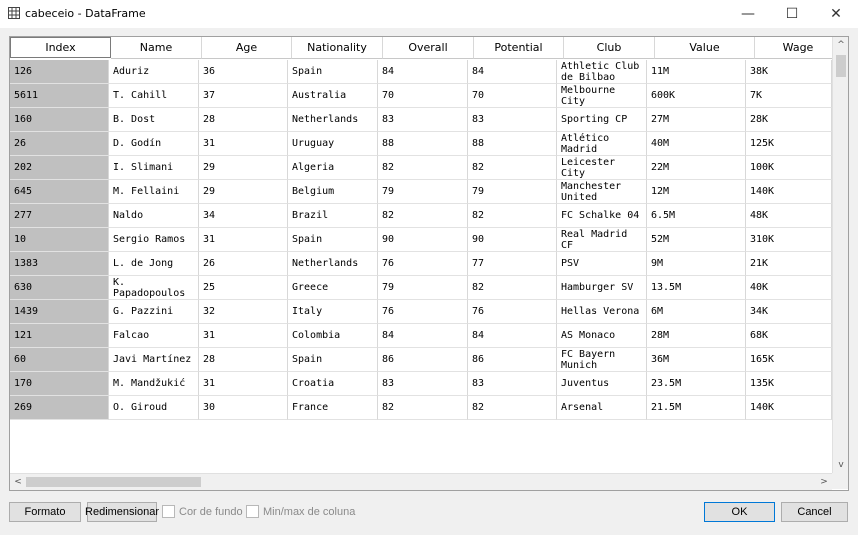  I want to click on table-cell: T. Cahill, so click(154, 96).